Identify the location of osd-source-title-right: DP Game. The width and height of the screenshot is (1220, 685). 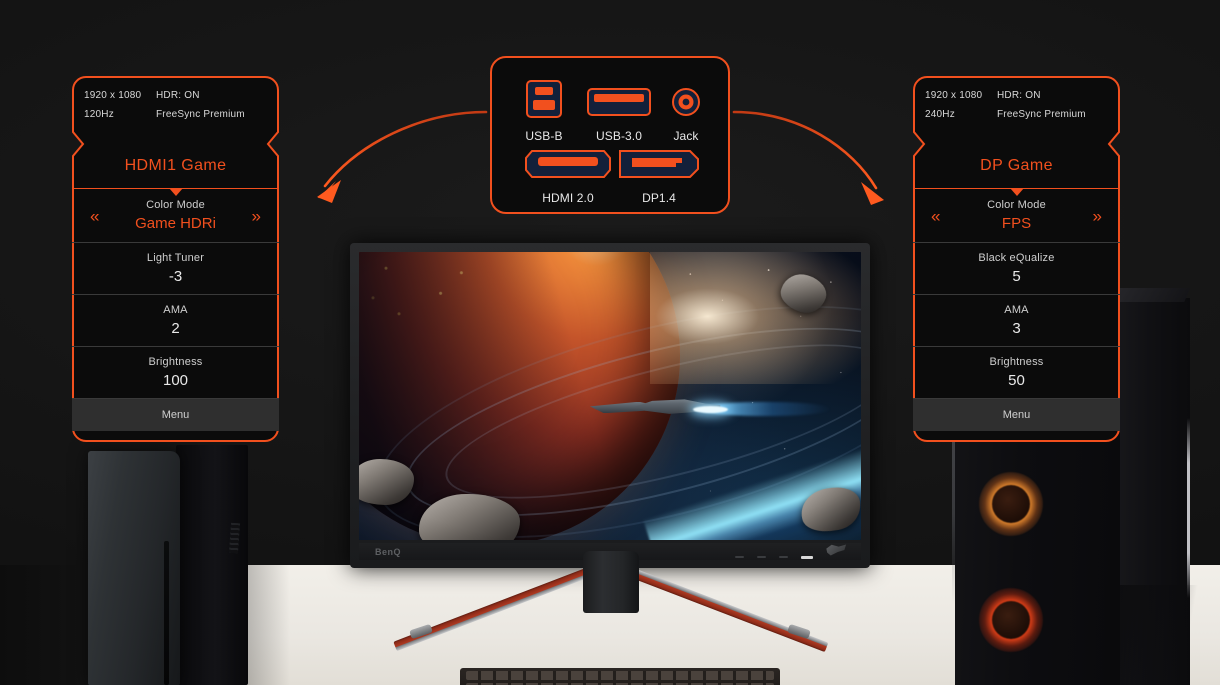
(1016, 165).